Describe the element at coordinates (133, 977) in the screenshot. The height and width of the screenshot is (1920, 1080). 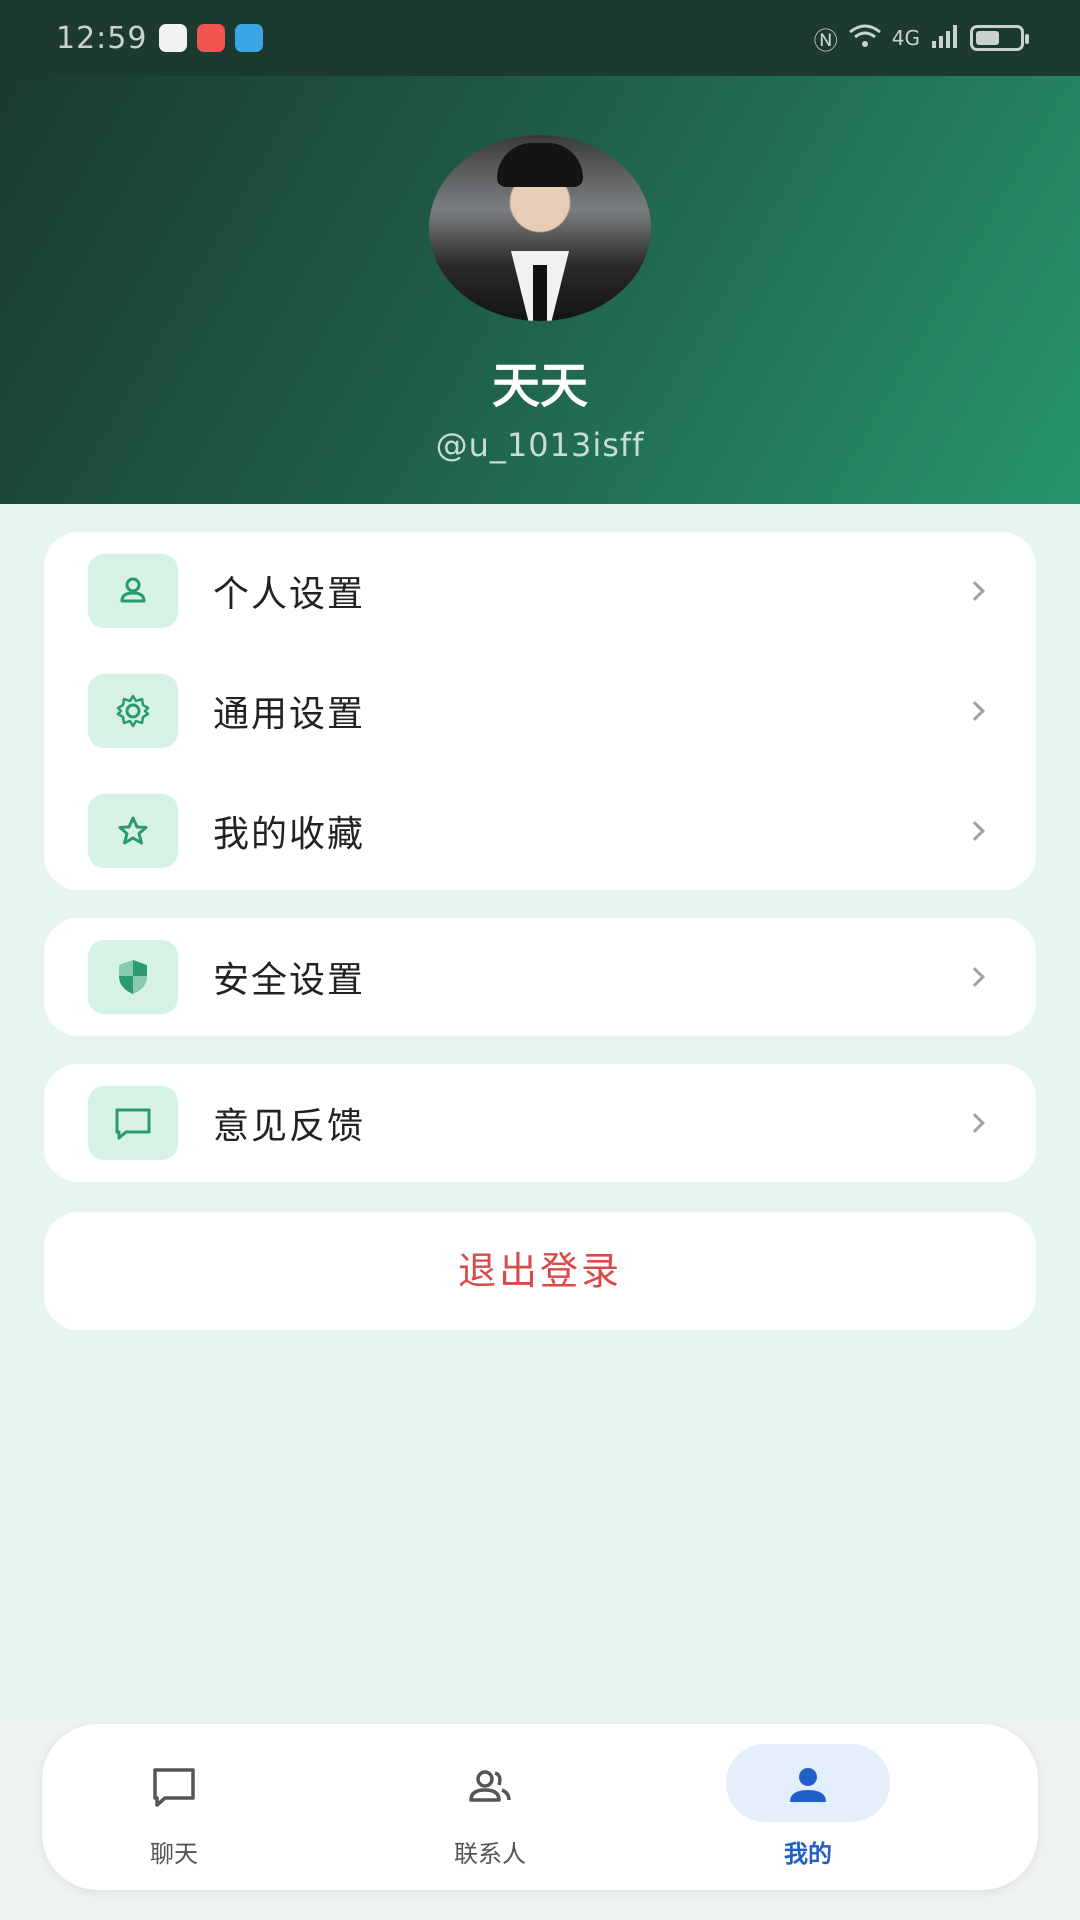
I see `shield-icon` at that location.